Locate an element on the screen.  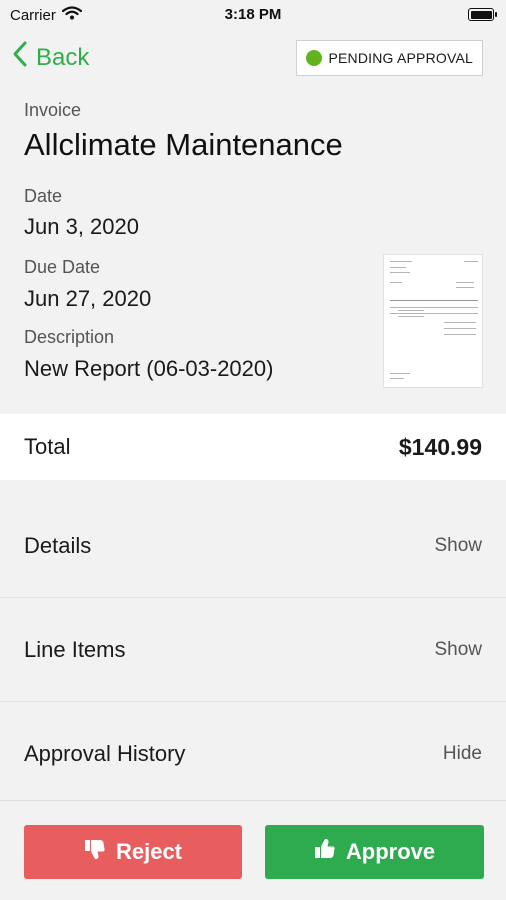
status-badge-label: PENDING APPROVAL is located at coordinates (400, 58).